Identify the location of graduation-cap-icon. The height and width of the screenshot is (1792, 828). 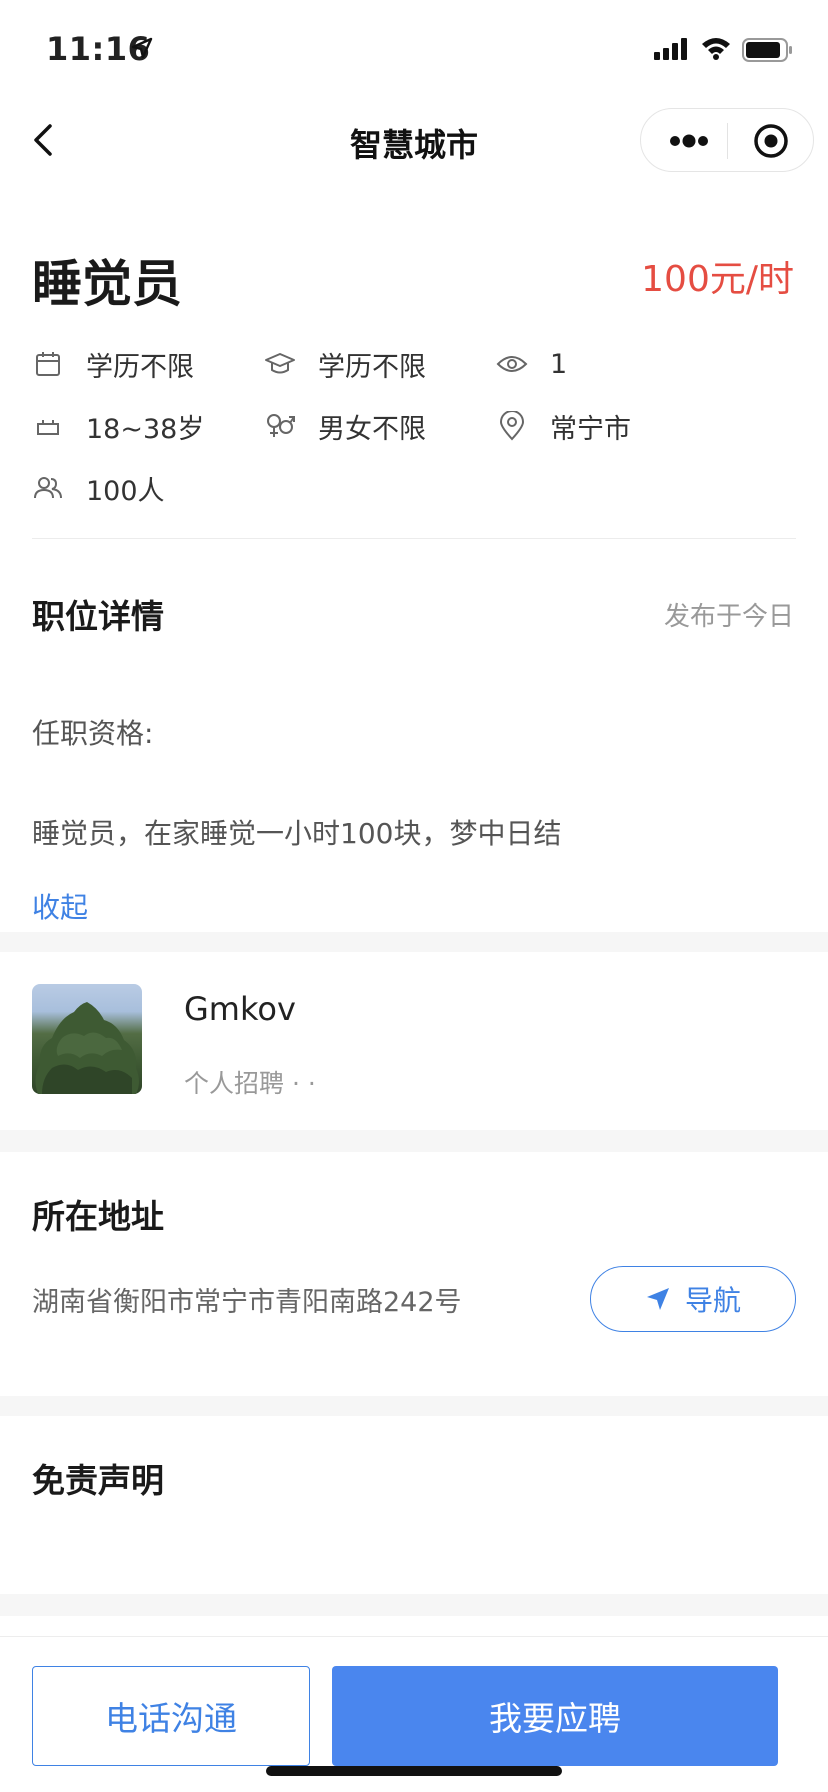
(280, 364).